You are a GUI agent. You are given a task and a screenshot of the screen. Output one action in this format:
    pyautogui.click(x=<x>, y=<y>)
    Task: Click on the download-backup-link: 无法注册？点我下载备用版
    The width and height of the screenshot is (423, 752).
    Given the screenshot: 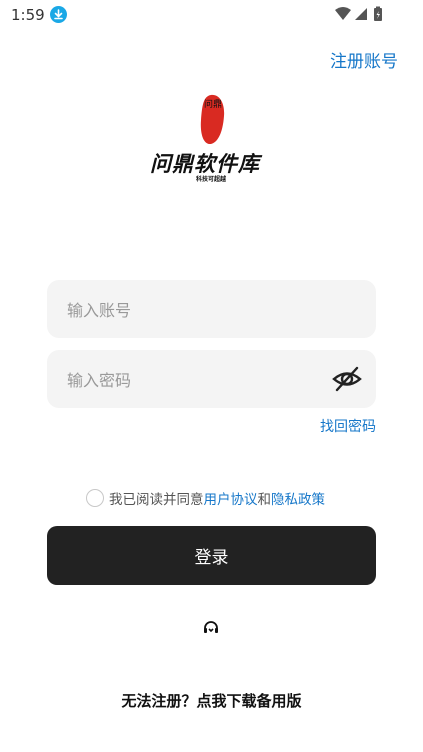 What is the action you would take?
    pyautogui.click(x=211, y=700)
    